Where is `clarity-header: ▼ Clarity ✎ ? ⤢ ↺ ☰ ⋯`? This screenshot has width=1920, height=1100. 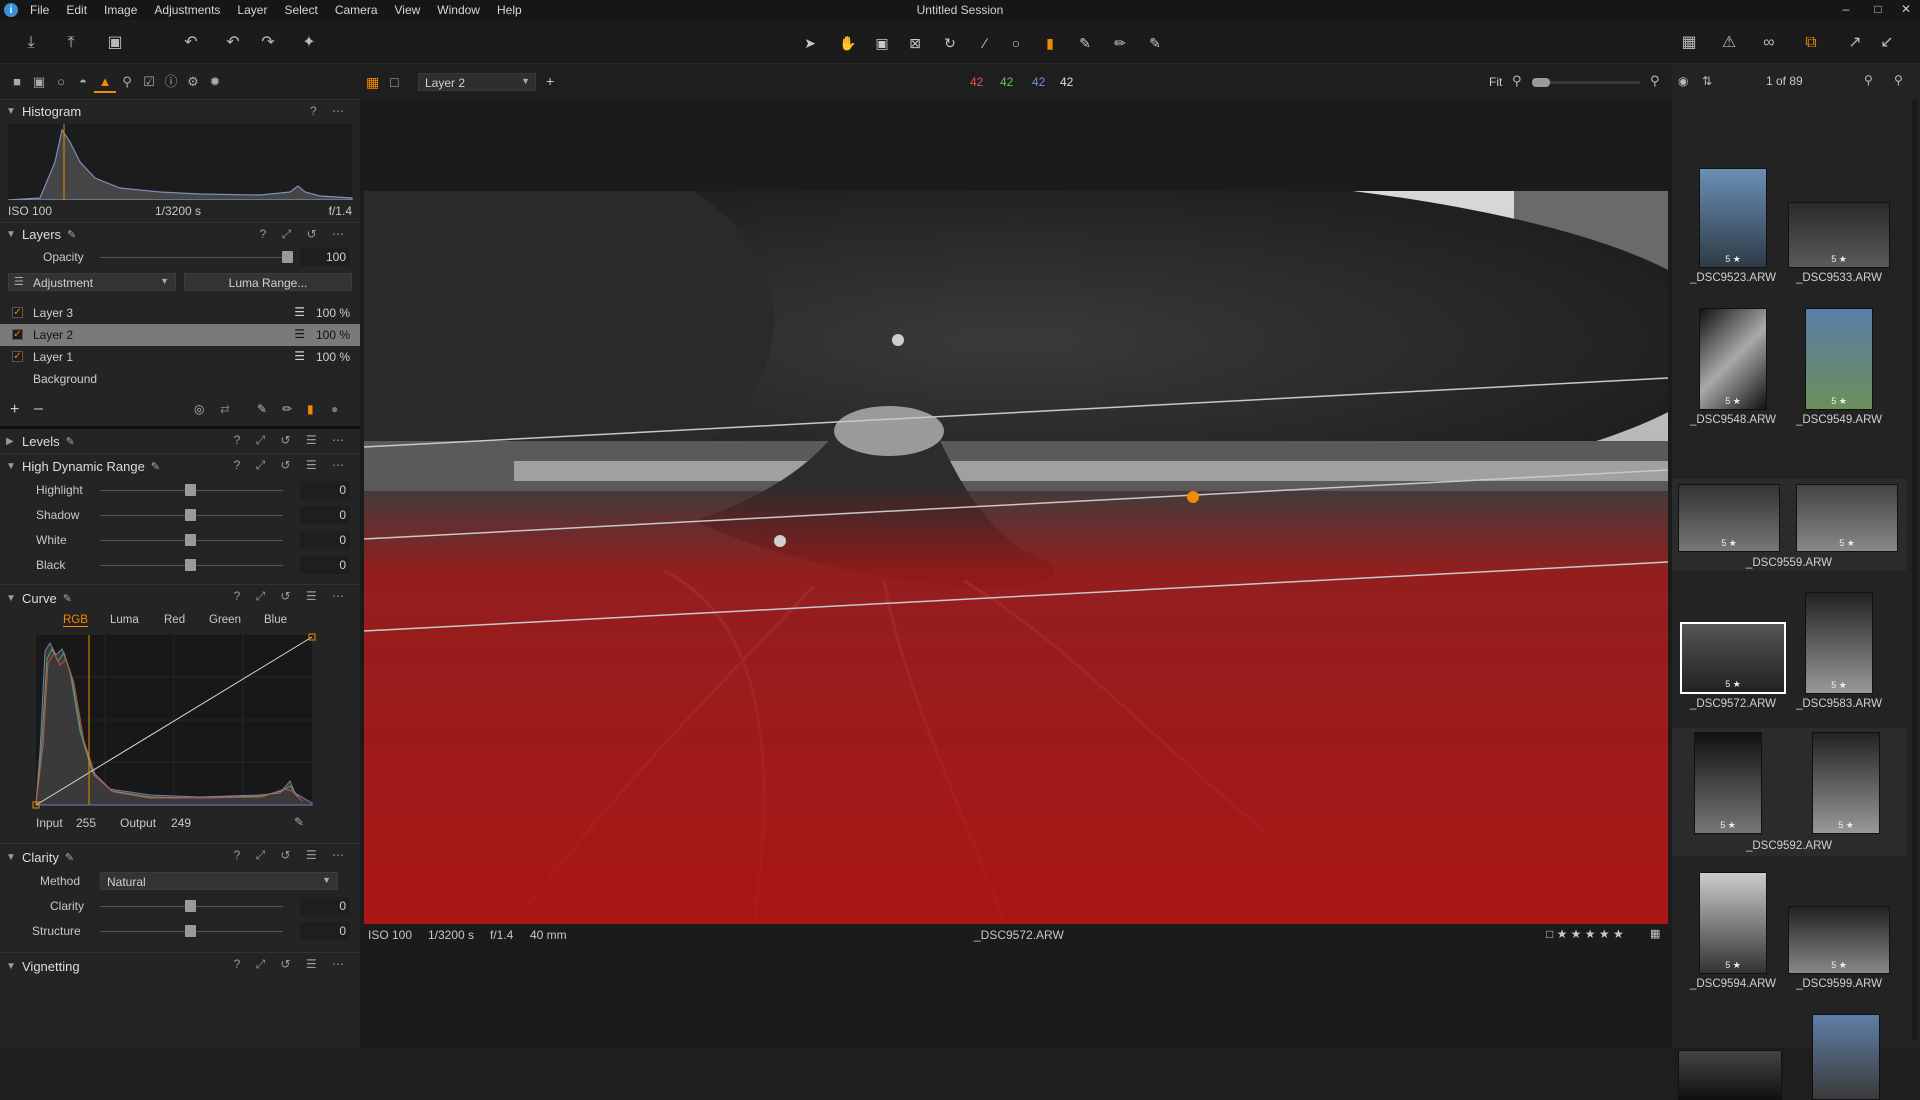 clarity-header: ▼ Clarity ✎ ? ⤢ ↺ ☰ ⋯ is located at coordinates (180, 857).